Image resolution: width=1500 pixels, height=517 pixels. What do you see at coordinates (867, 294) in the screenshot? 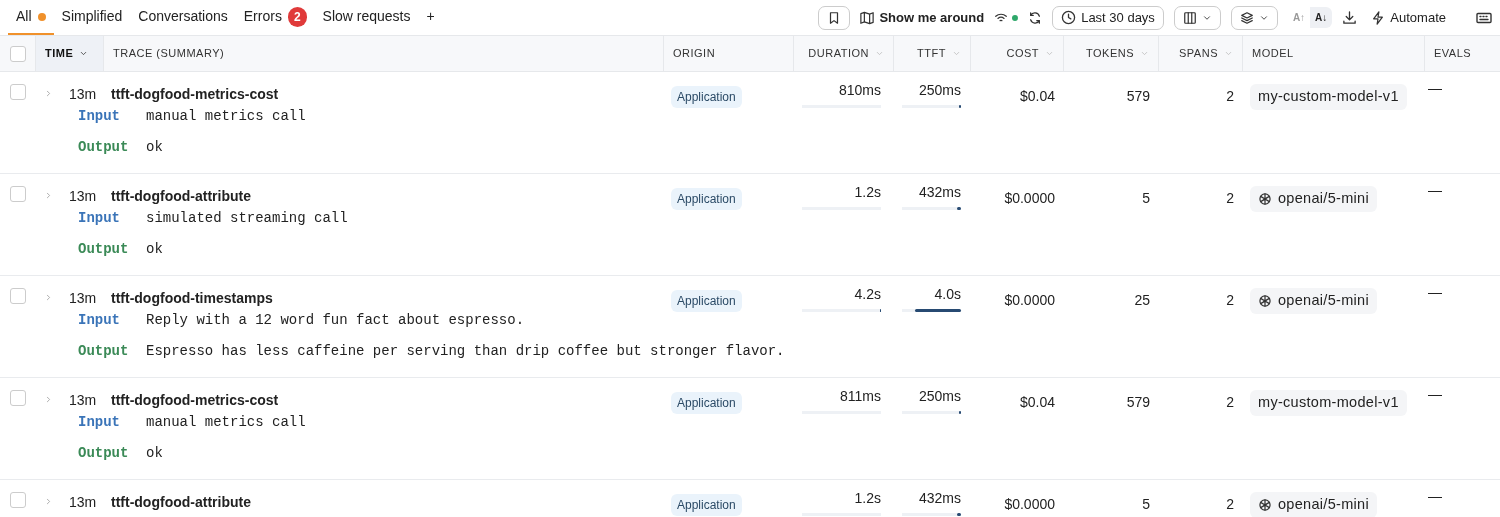
I see `metric-text: 4.2s` at bounding box center [867, 294].